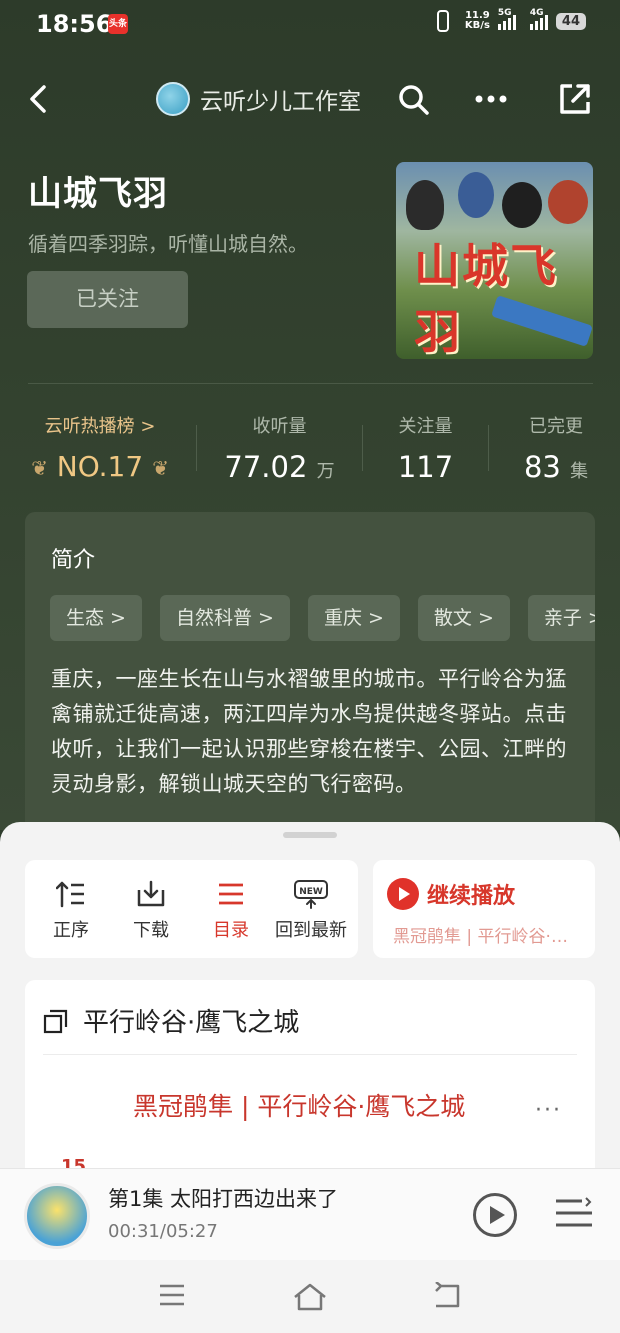 This screenshot has height=1333, width=620. I want to click on signal-4g-label: 4G, so click(536, 13).